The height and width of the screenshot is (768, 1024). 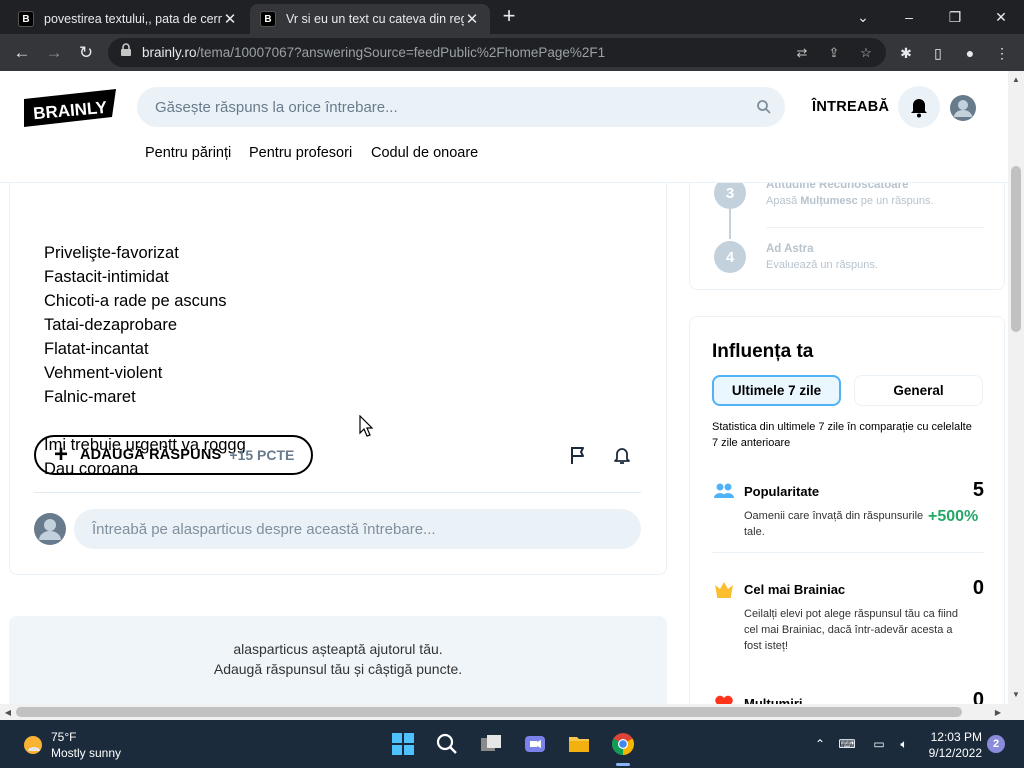 What do you see at coordinates (300, 153) in the screenshot?
I see `subnav-teachers: Pentru profesori` at bounding box center [300, 153].